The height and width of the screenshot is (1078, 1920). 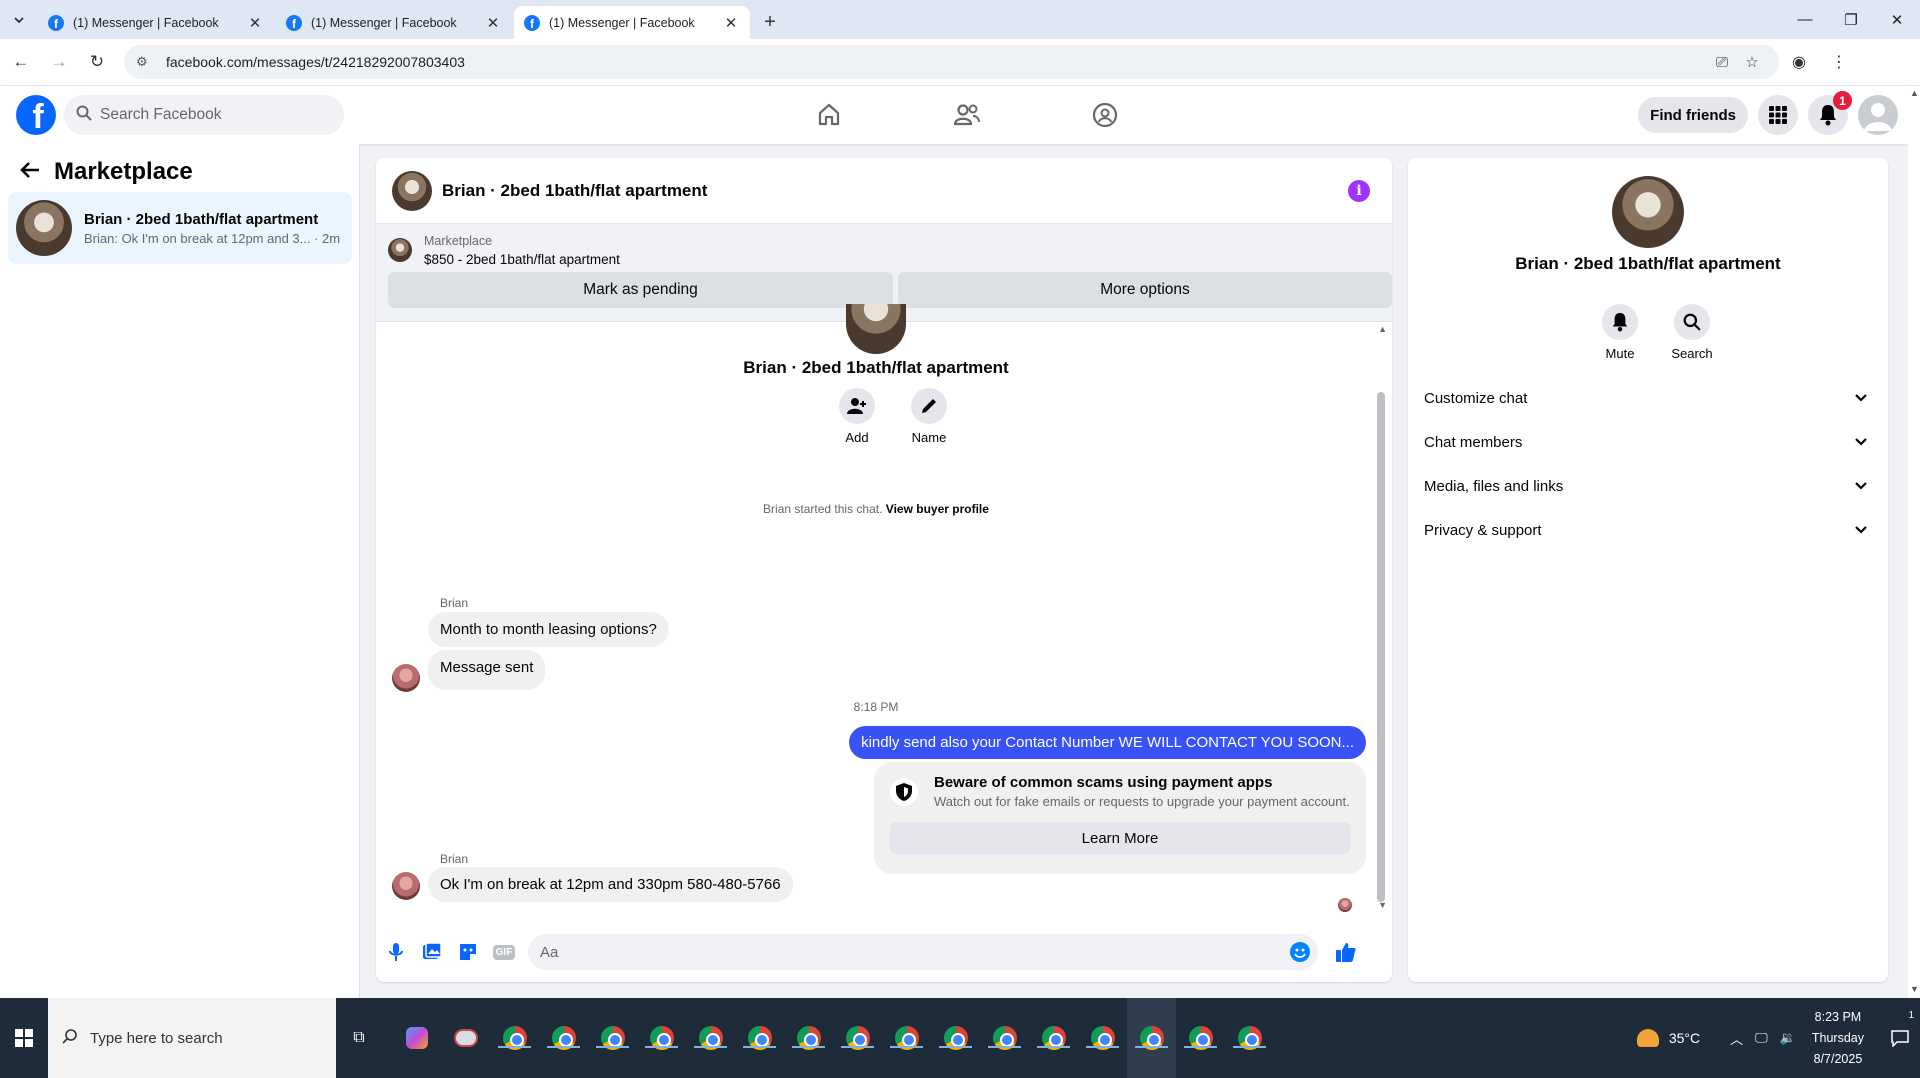 I want to click on details-avatar, so click(x=1648, y=212).